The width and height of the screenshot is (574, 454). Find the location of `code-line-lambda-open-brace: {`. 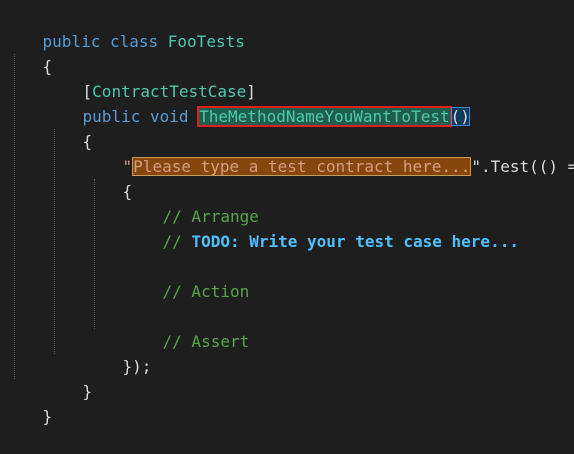

code-line-lambda-open-brace: { is located at coordinates (108, 177).